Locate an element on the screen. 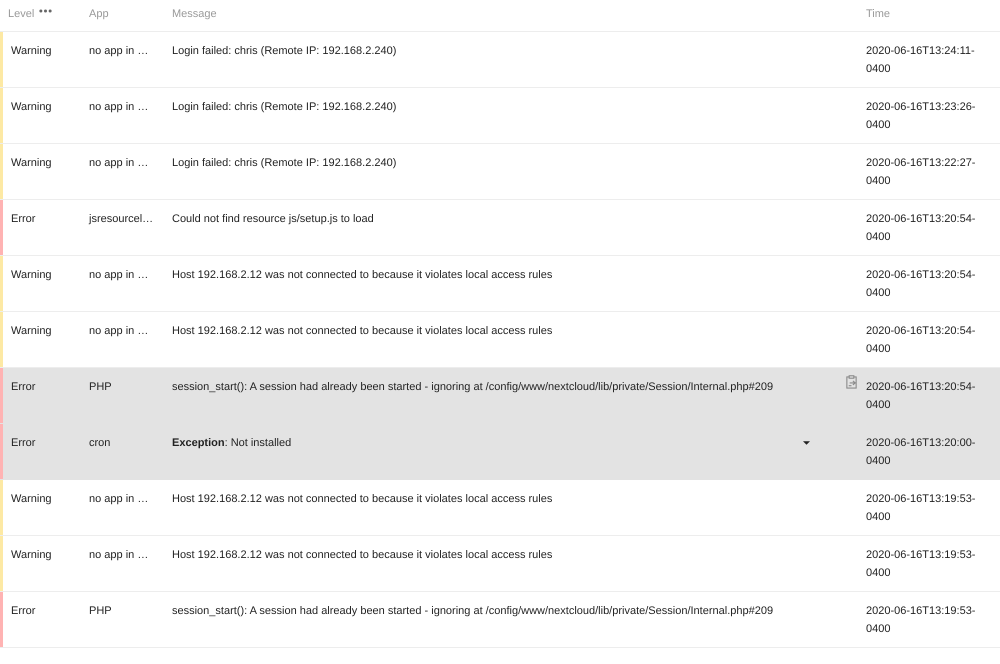 The image size is (1000, 664). log-timestamp: 2020-06-16T13:20:00-0400 is located at coordinates (921, 452).